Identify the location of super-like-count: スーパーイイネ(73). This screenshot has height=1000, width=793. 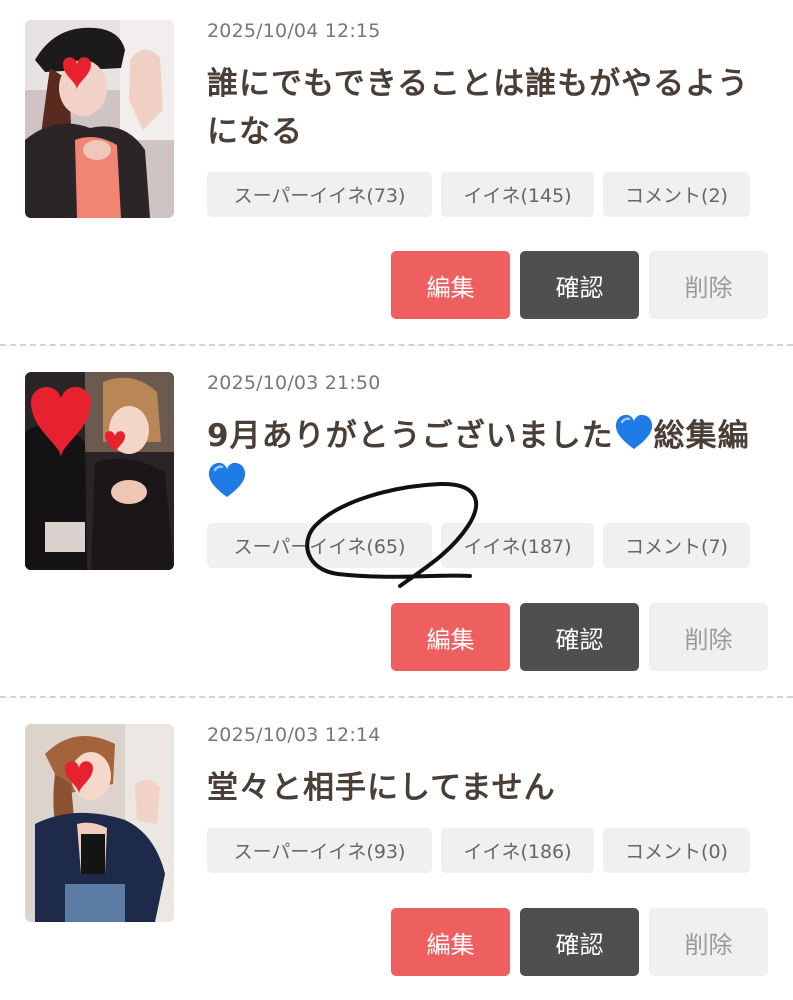
(319, 194).